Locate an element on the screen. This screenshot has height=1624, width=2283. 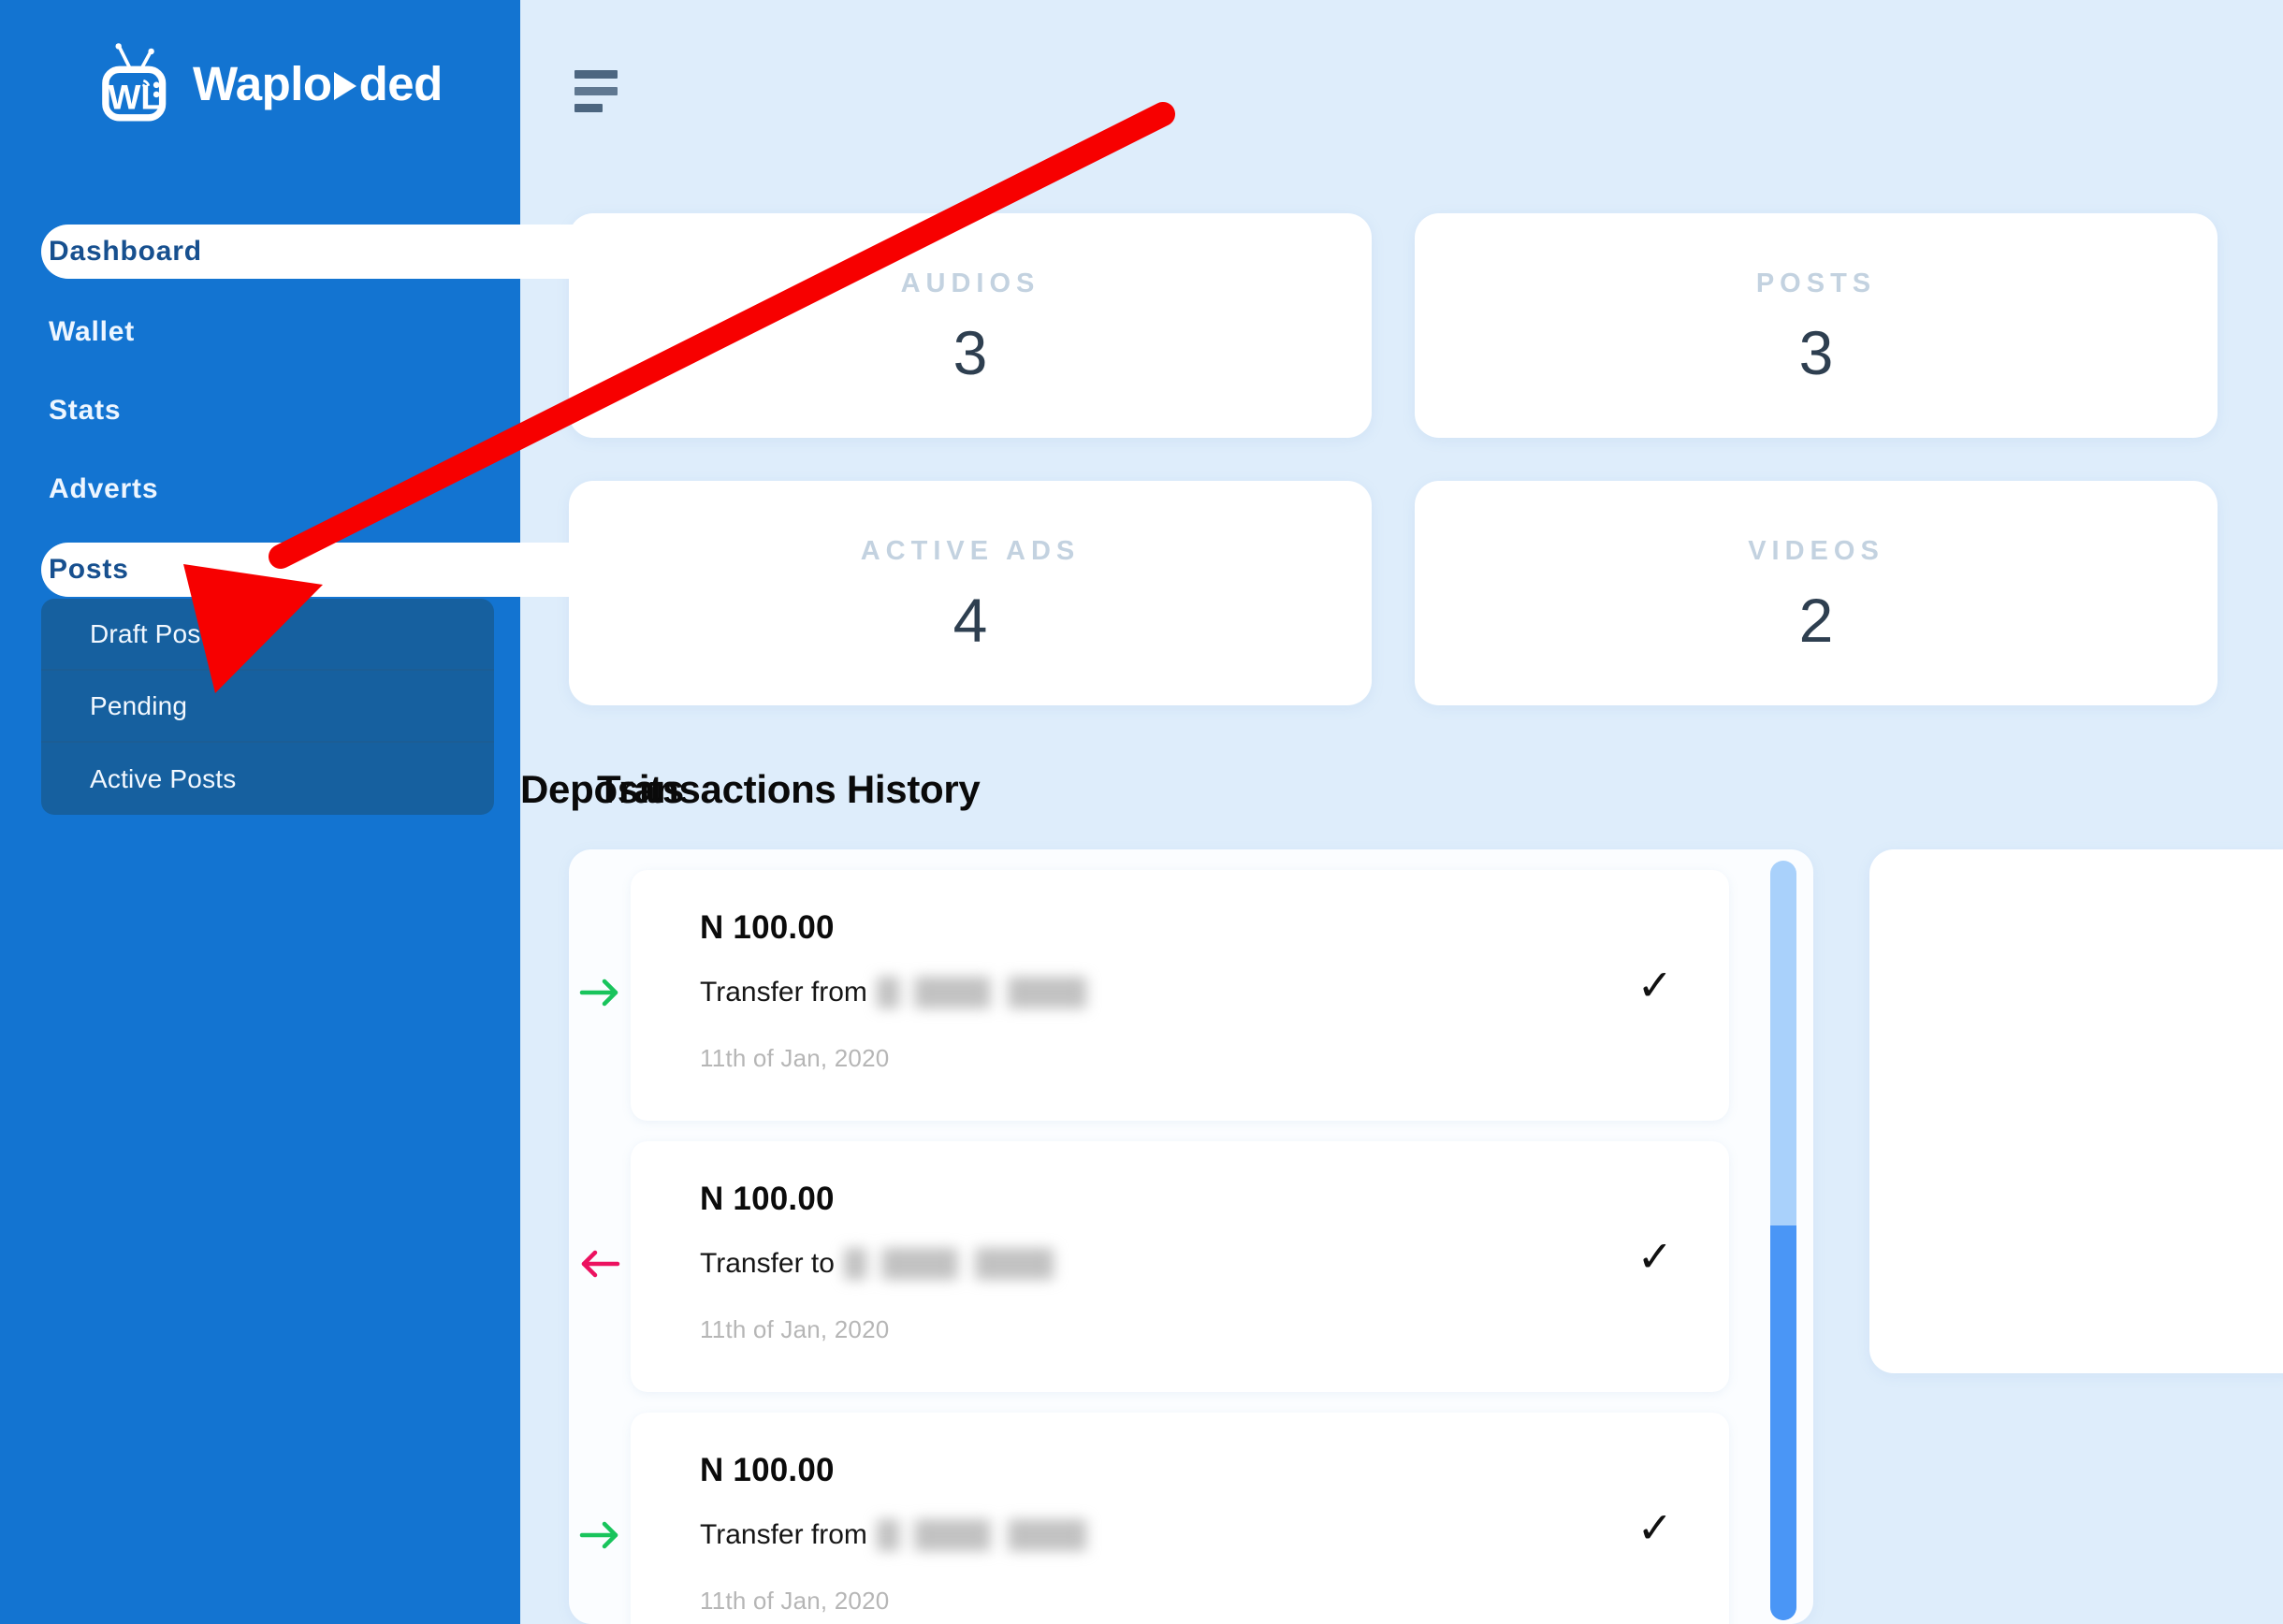
submenu-item-draft-post: Draft Post is located at coordinates (267, 635).